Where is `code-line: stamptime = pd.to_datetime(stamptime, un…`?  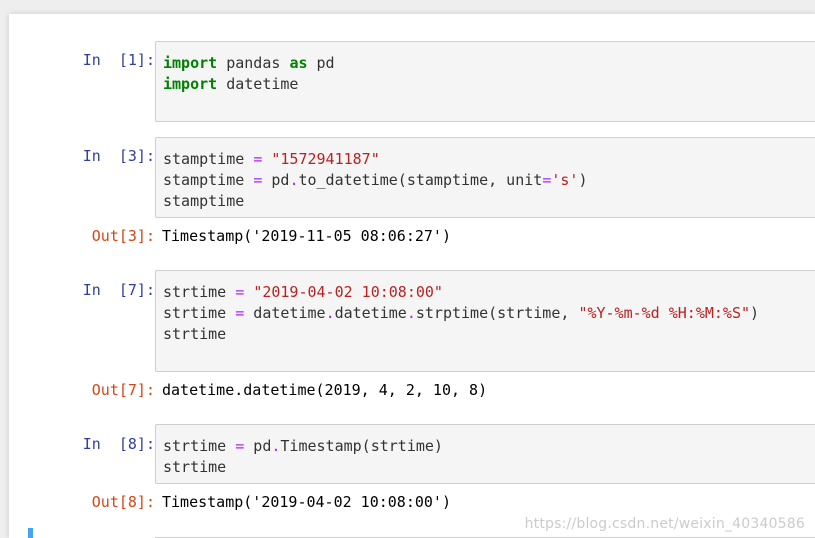 code-line: stamptime = pd.to_datetime(stamptime, un… is located at coordinates (487, 180).